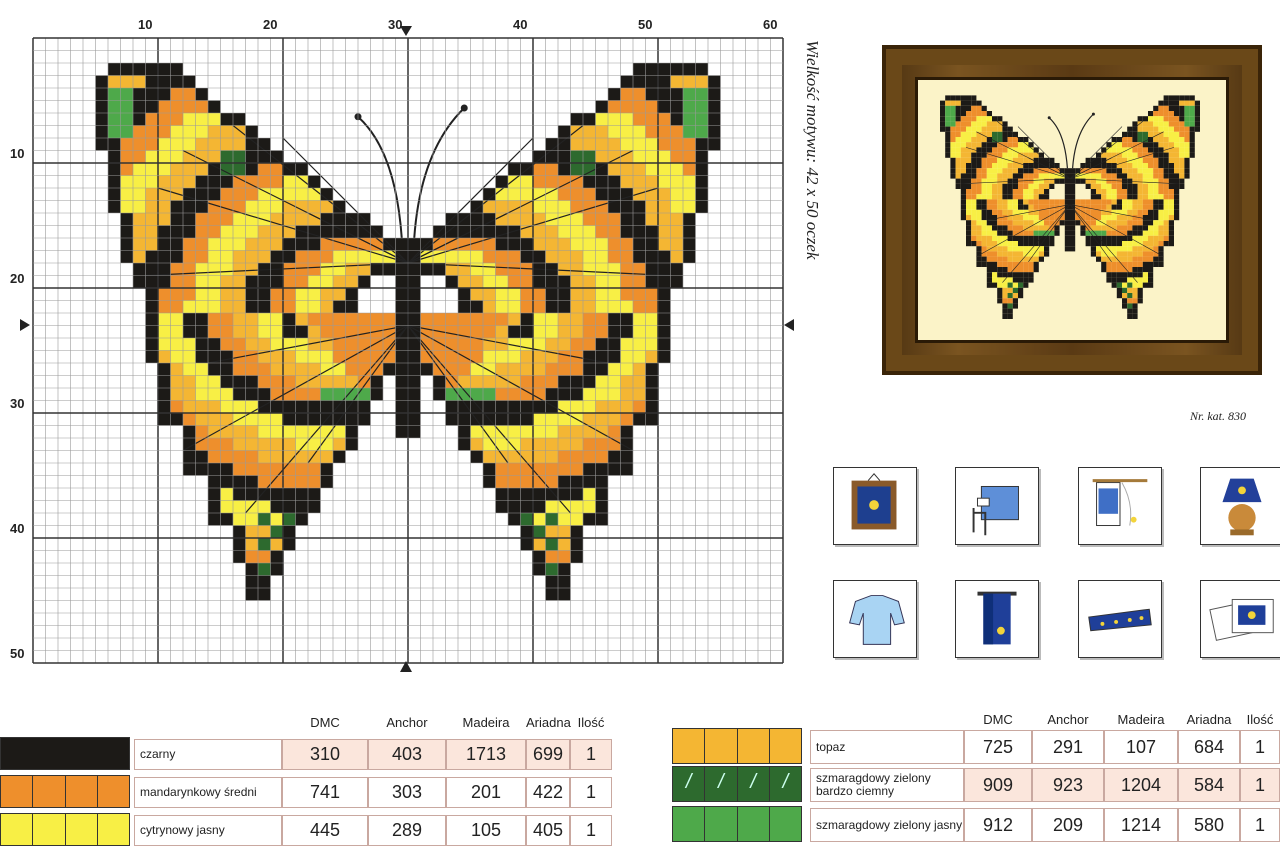 The height and width of the screenshot is (846, 1280). What do you see at coordinates (998, 785) in the screenshot?
I see `thread-dmc: 909` at bounding box center [998, 785].